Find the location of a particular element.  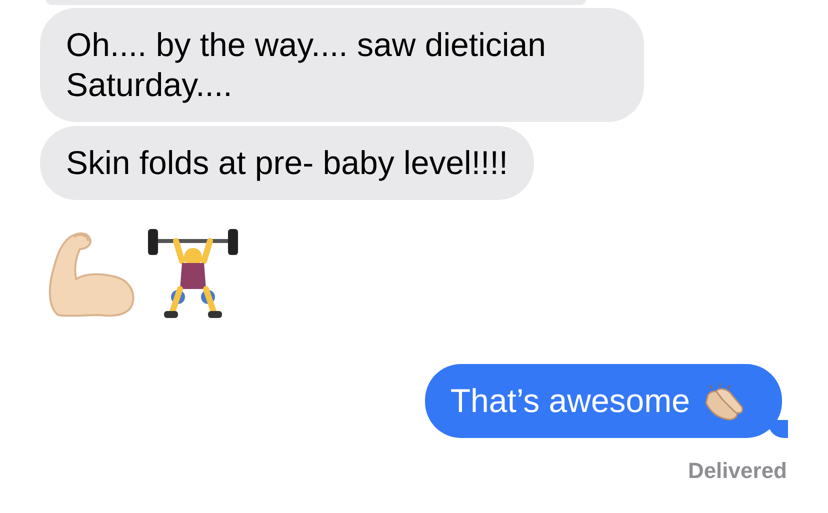

weightlifter-icon is located at coordinates (193, 274).